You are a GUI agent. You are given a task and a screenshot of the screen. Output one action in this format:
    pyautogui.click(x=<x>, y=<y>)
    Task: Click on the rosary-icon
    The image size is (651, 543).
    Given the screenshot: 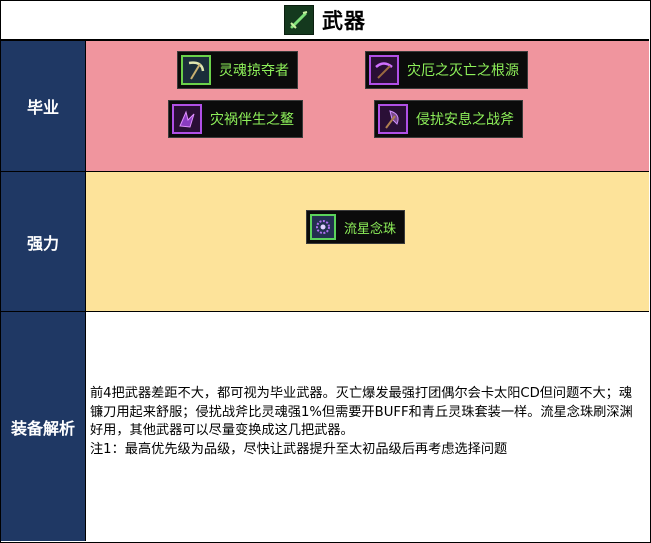 What is the action you would take?
    pyautogui.click(x=323, y=227)
    